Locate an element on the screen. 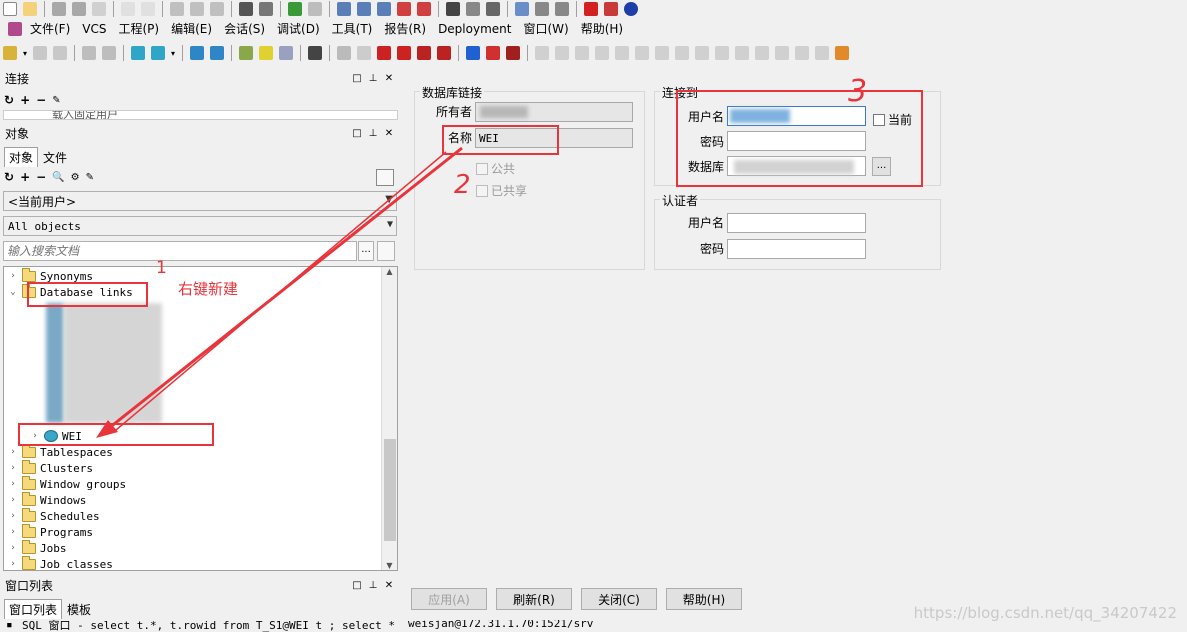 The height and width of the screenshot is (632, 1187). step3-icon is located at coordinates (582, 53).